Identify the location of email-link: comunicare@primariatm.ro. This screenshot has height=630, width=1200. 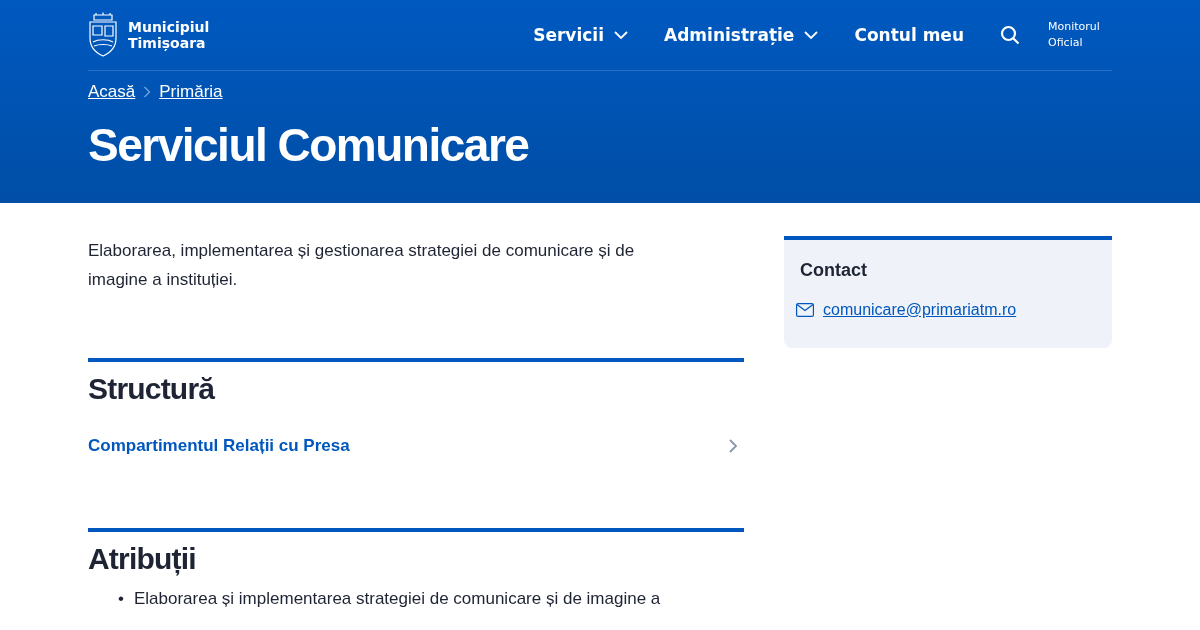
(920, 310).